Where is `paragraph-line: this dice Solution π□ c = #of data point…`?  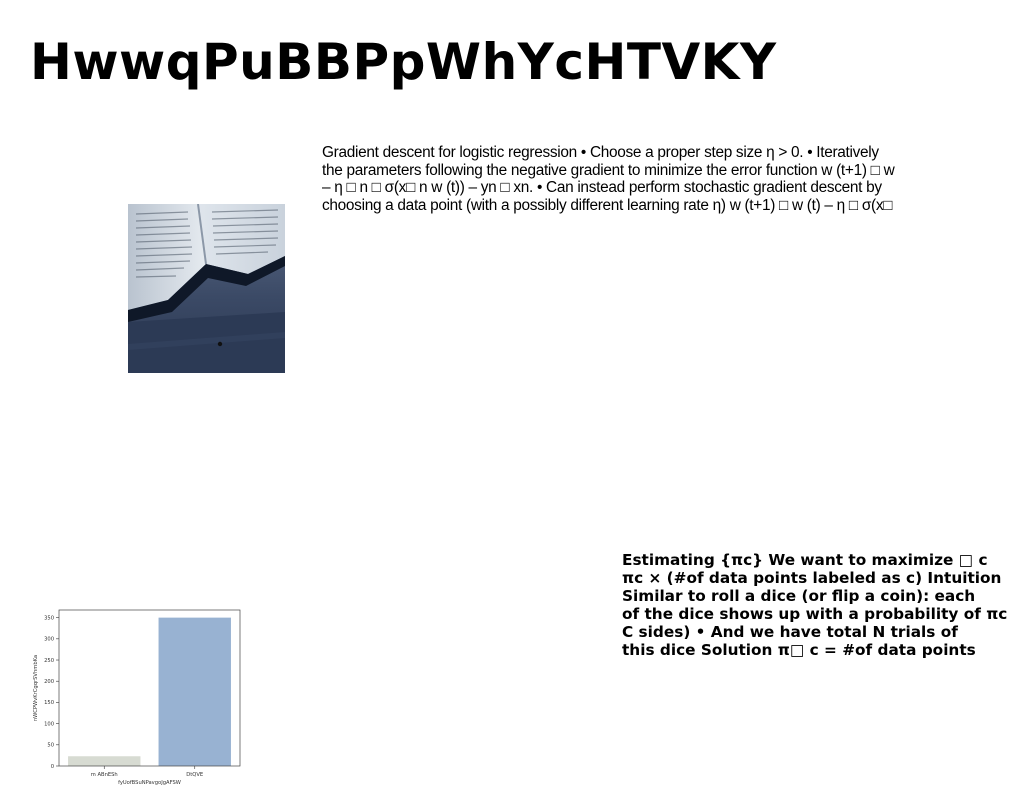 paragraph-line: this dice Solution π□ c = #of data point… is located at coordinates (799, 650).